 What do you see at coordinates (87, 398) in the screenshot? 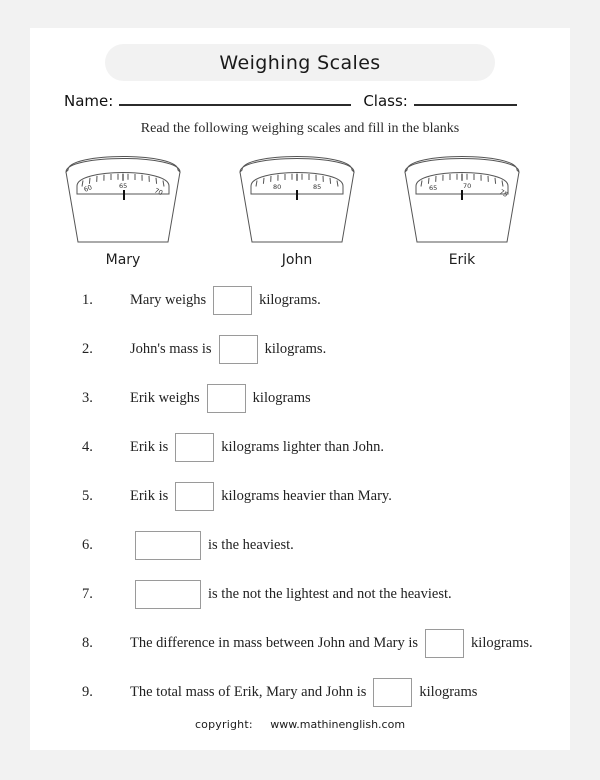
I see `question-number: 3.` at bounding box center [87, 398].